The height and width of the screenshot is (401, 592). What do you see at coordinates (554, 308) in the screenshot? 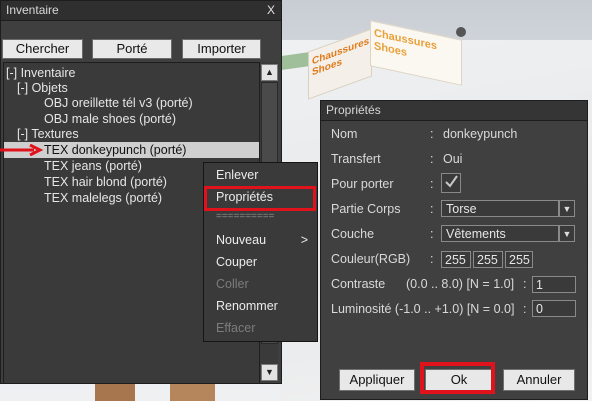
I see `brightness-field: 0` at bounding box center [554, 308].